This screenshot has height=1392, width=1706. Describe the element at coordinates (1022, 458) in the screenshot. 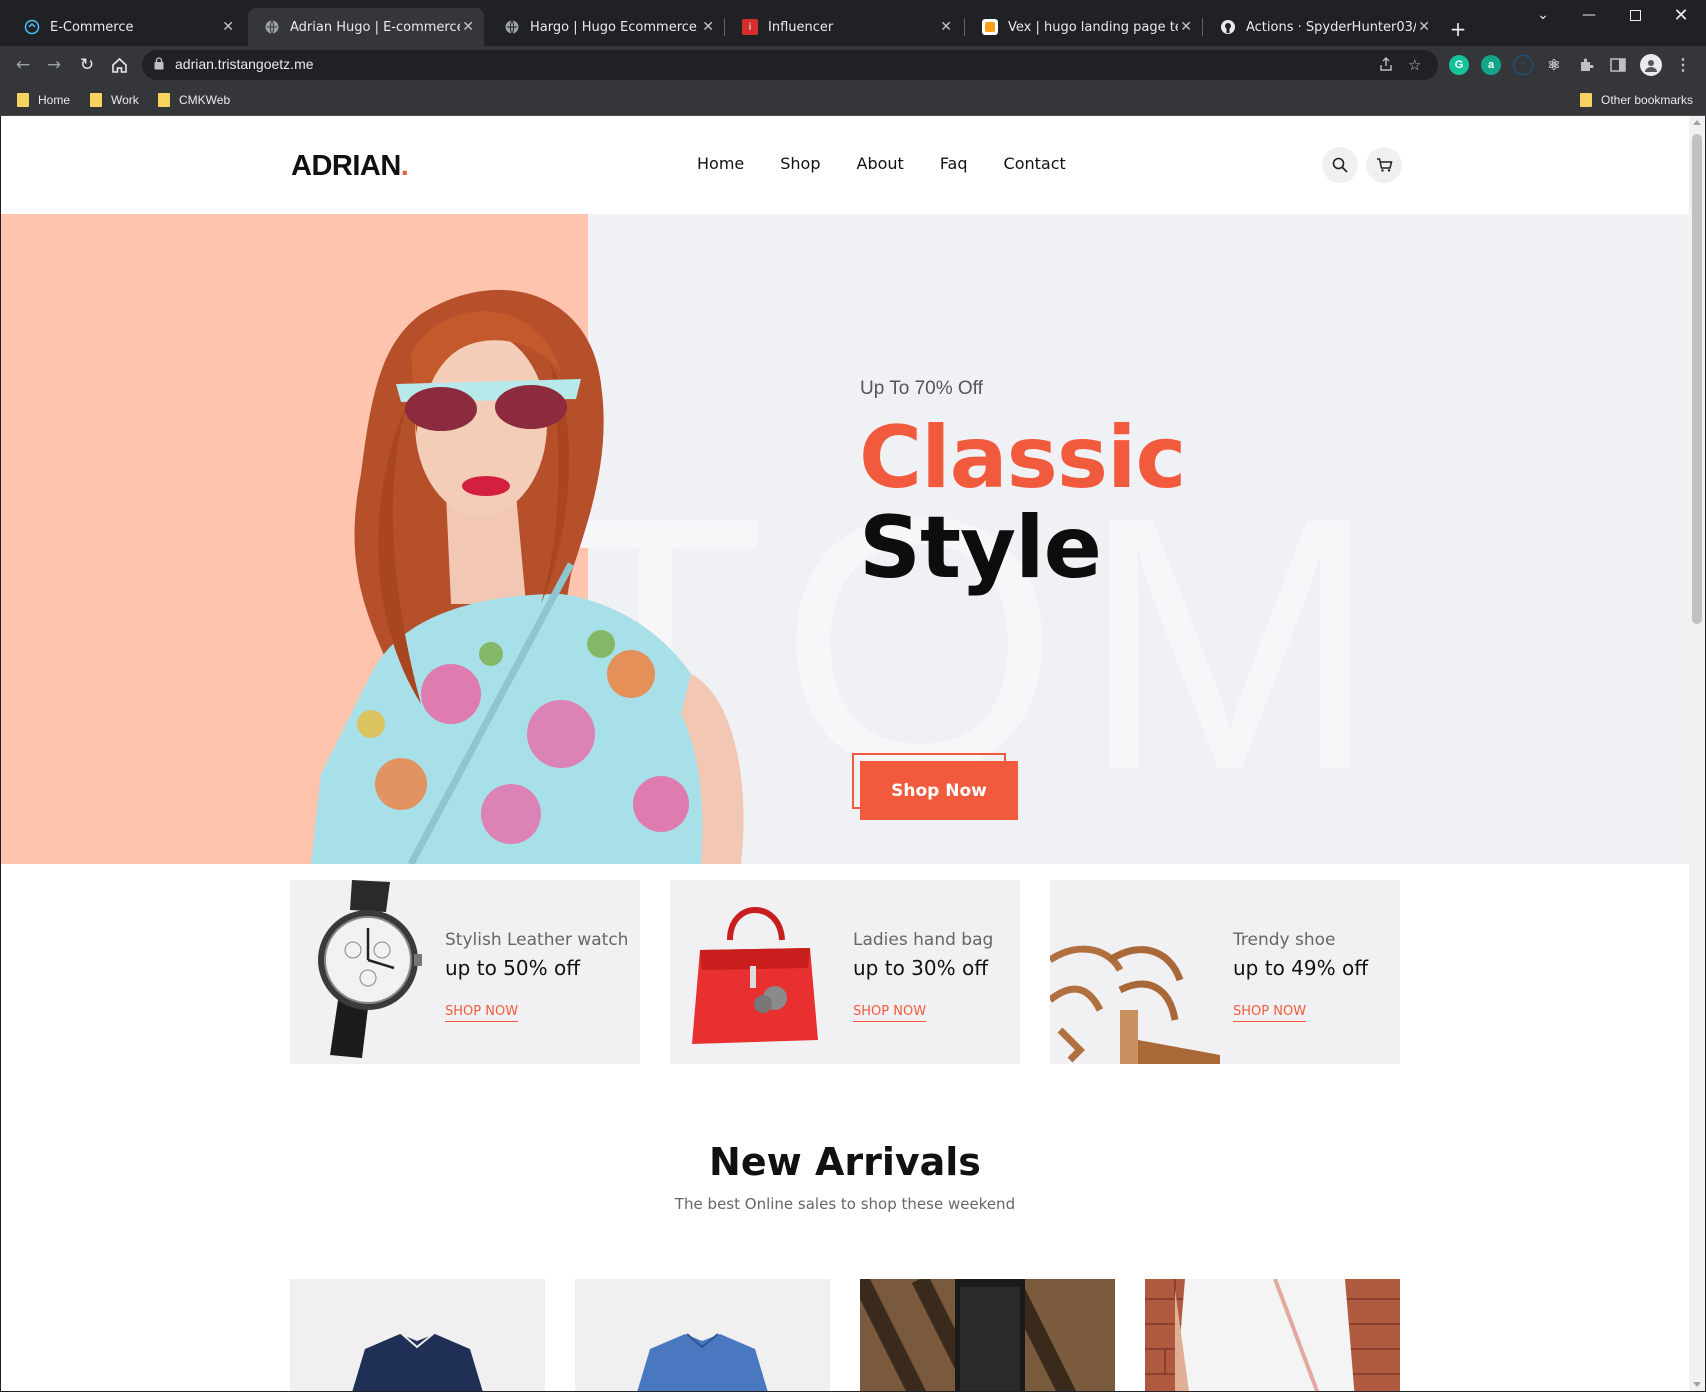

I see `hero-title-line1: Classic` at that location.